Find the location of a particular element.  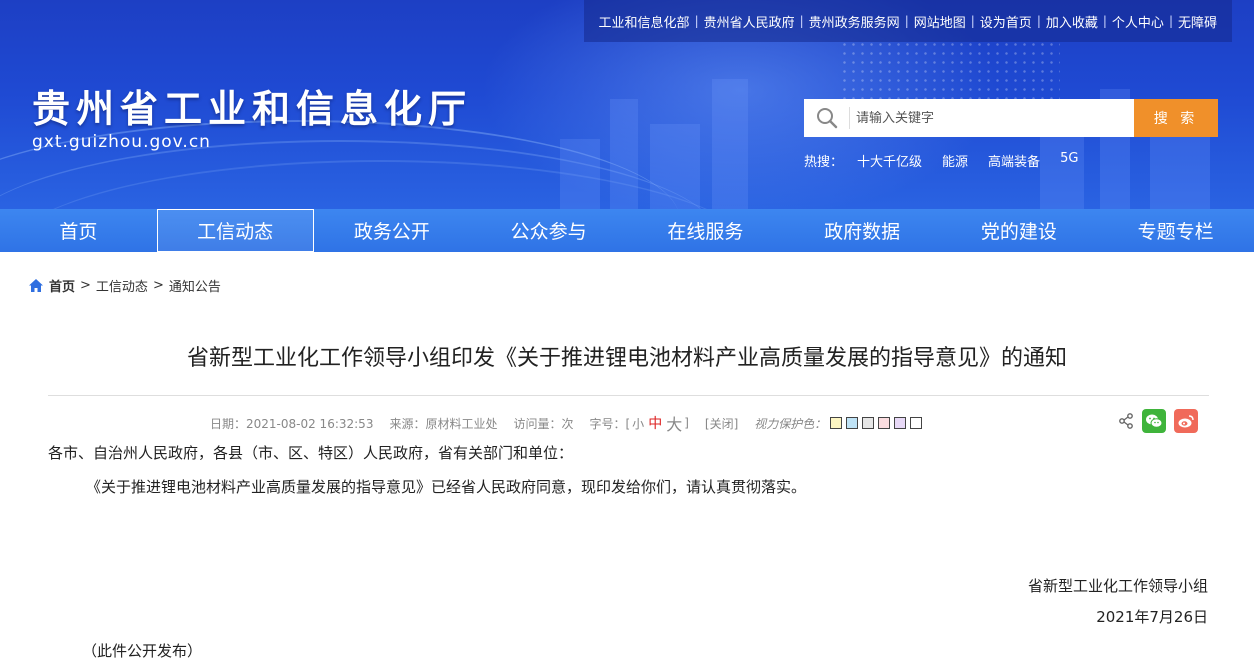

site-title: 贵州省工业和信息化厅 is located at coordinates (252, 109).